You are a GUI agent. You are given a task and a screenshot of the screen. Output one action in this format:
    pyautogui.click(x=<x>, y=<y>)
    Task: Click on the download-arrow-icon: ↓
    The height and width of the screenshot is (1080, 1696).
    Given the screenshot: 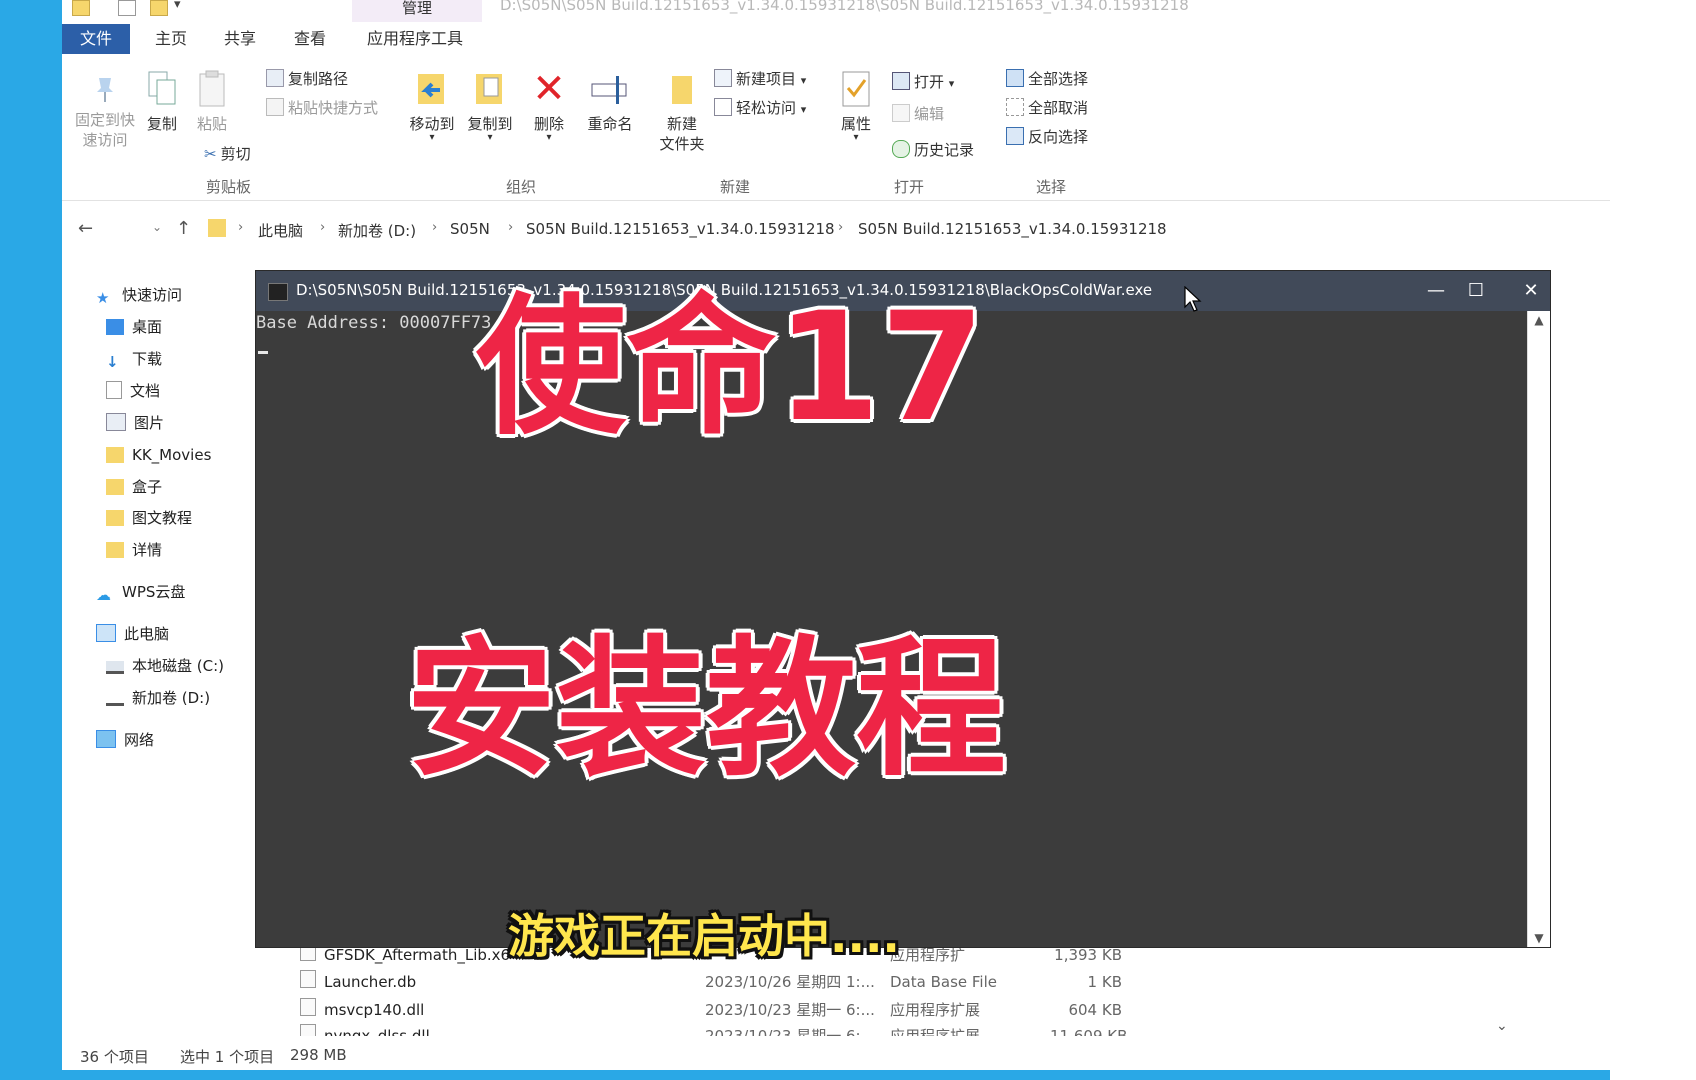 What is the action you would take?
    pyautogui.click(x=112, y=362)
    